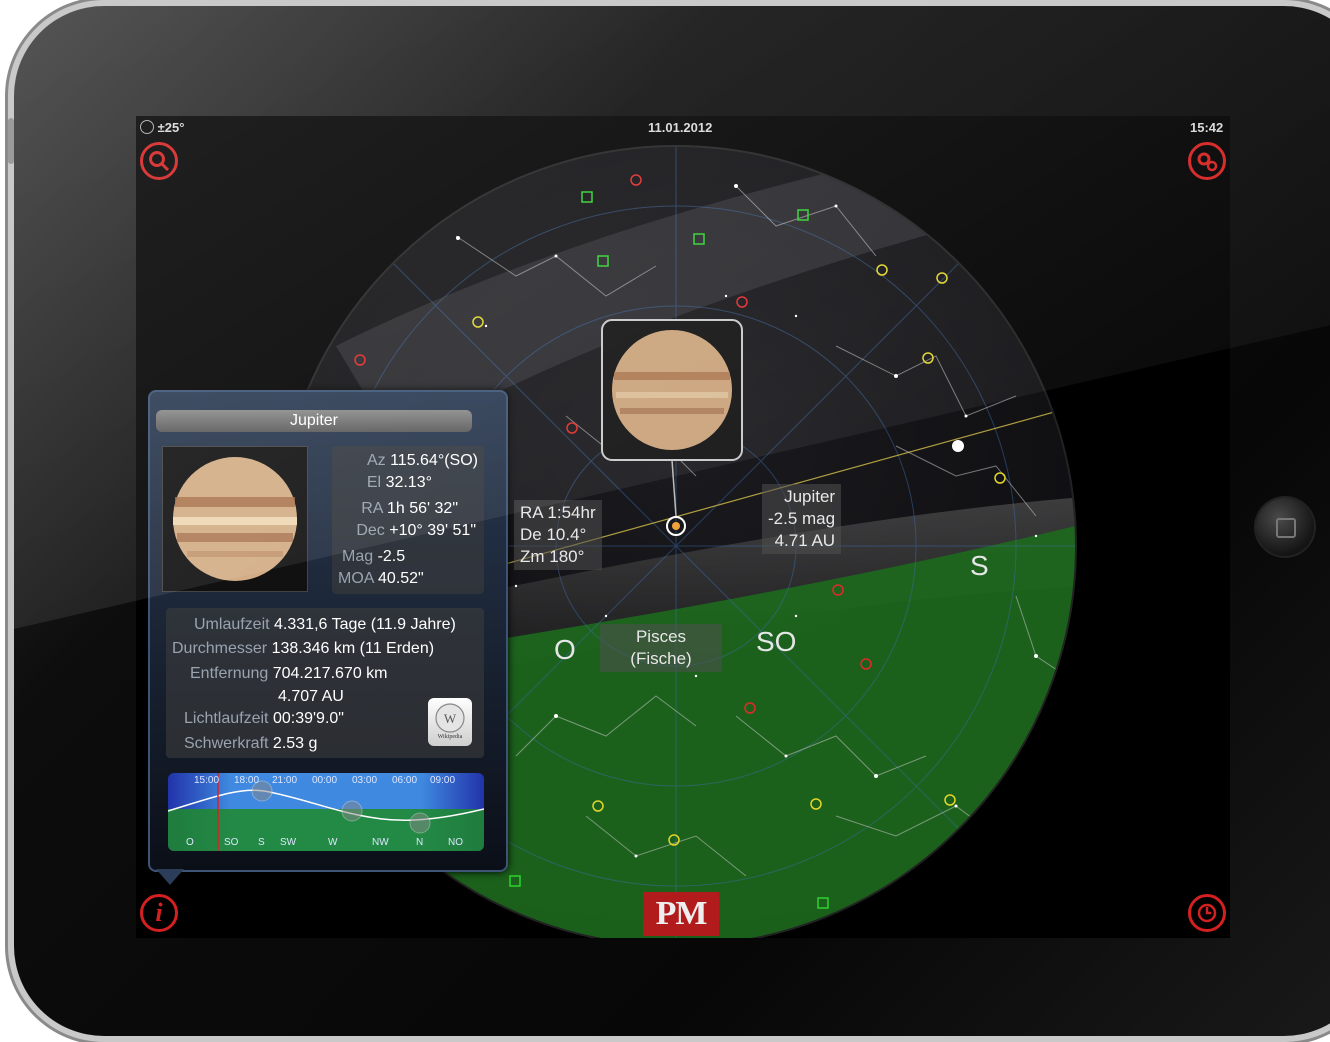 Image resolution: width=1330 pixels, height=1042 pixels. Describe the element at coordinates (405, 780) in the screenshot. I see `time-tick: 06:00` at that location.